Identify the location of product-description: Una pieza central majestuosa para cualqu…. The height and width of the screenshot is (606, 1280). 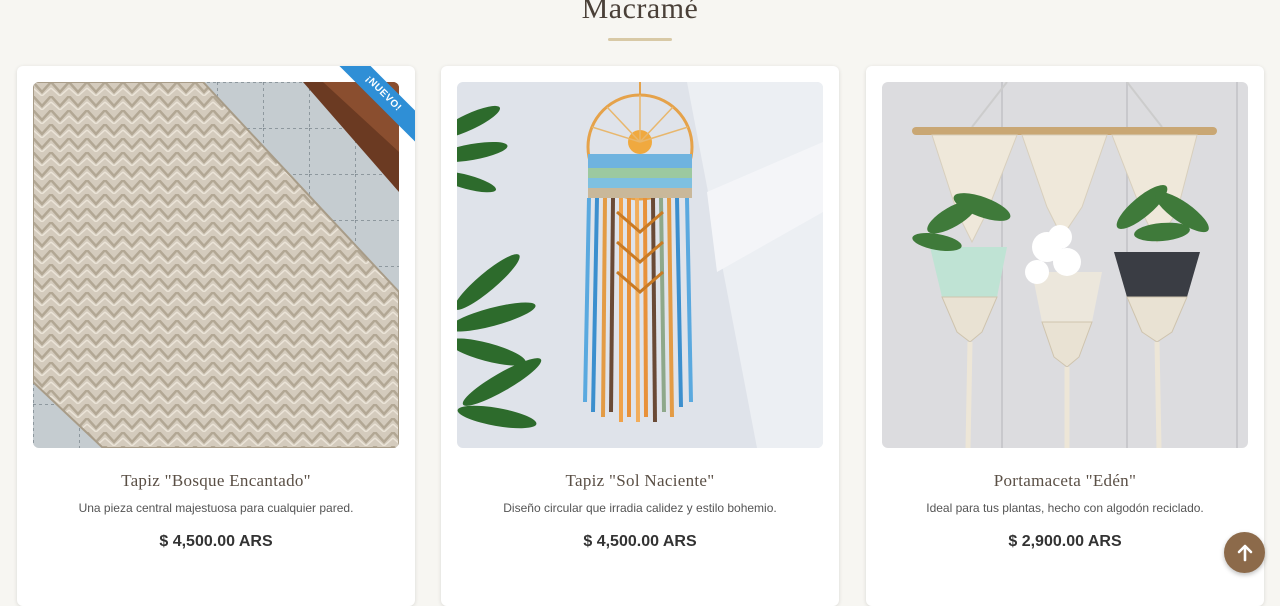
(216, 508).